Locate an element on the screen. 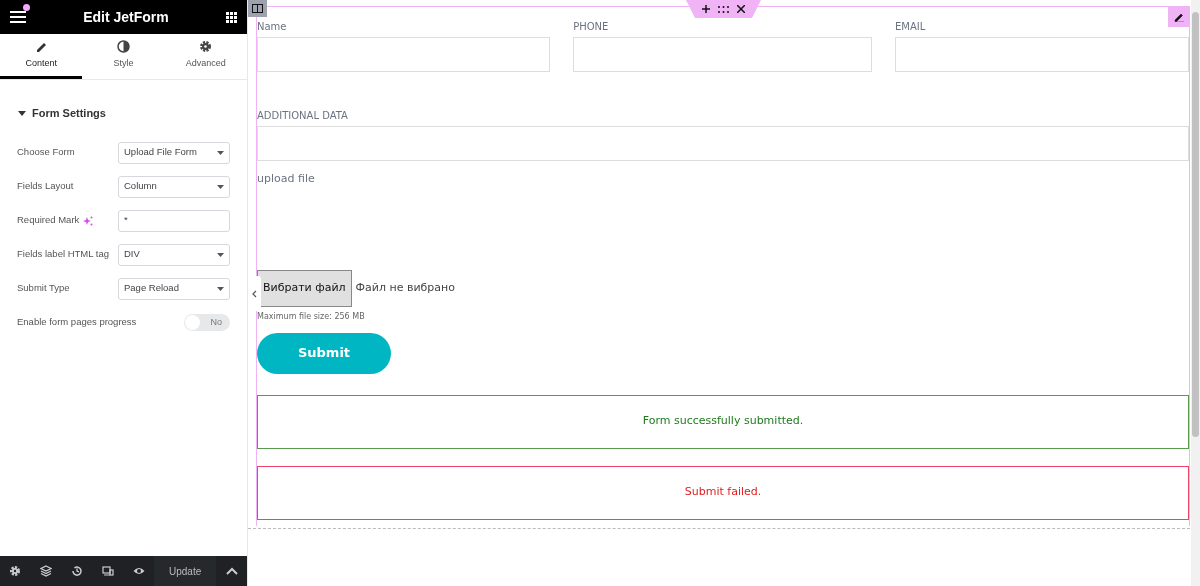  setting-label: Choose Form is located at coordinates (46, 152).